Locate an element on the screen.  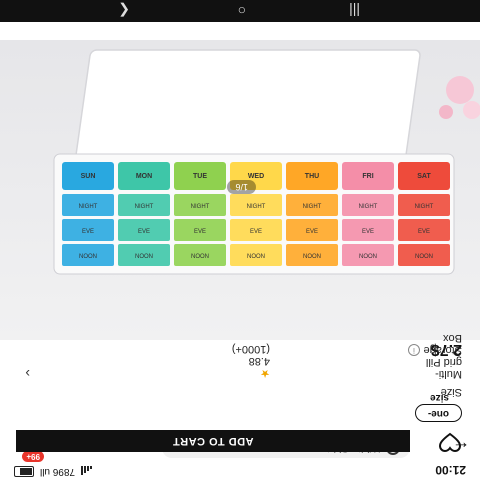
product-rating: ★ 4.88 (1000+) is located at coordinates (251, 361).